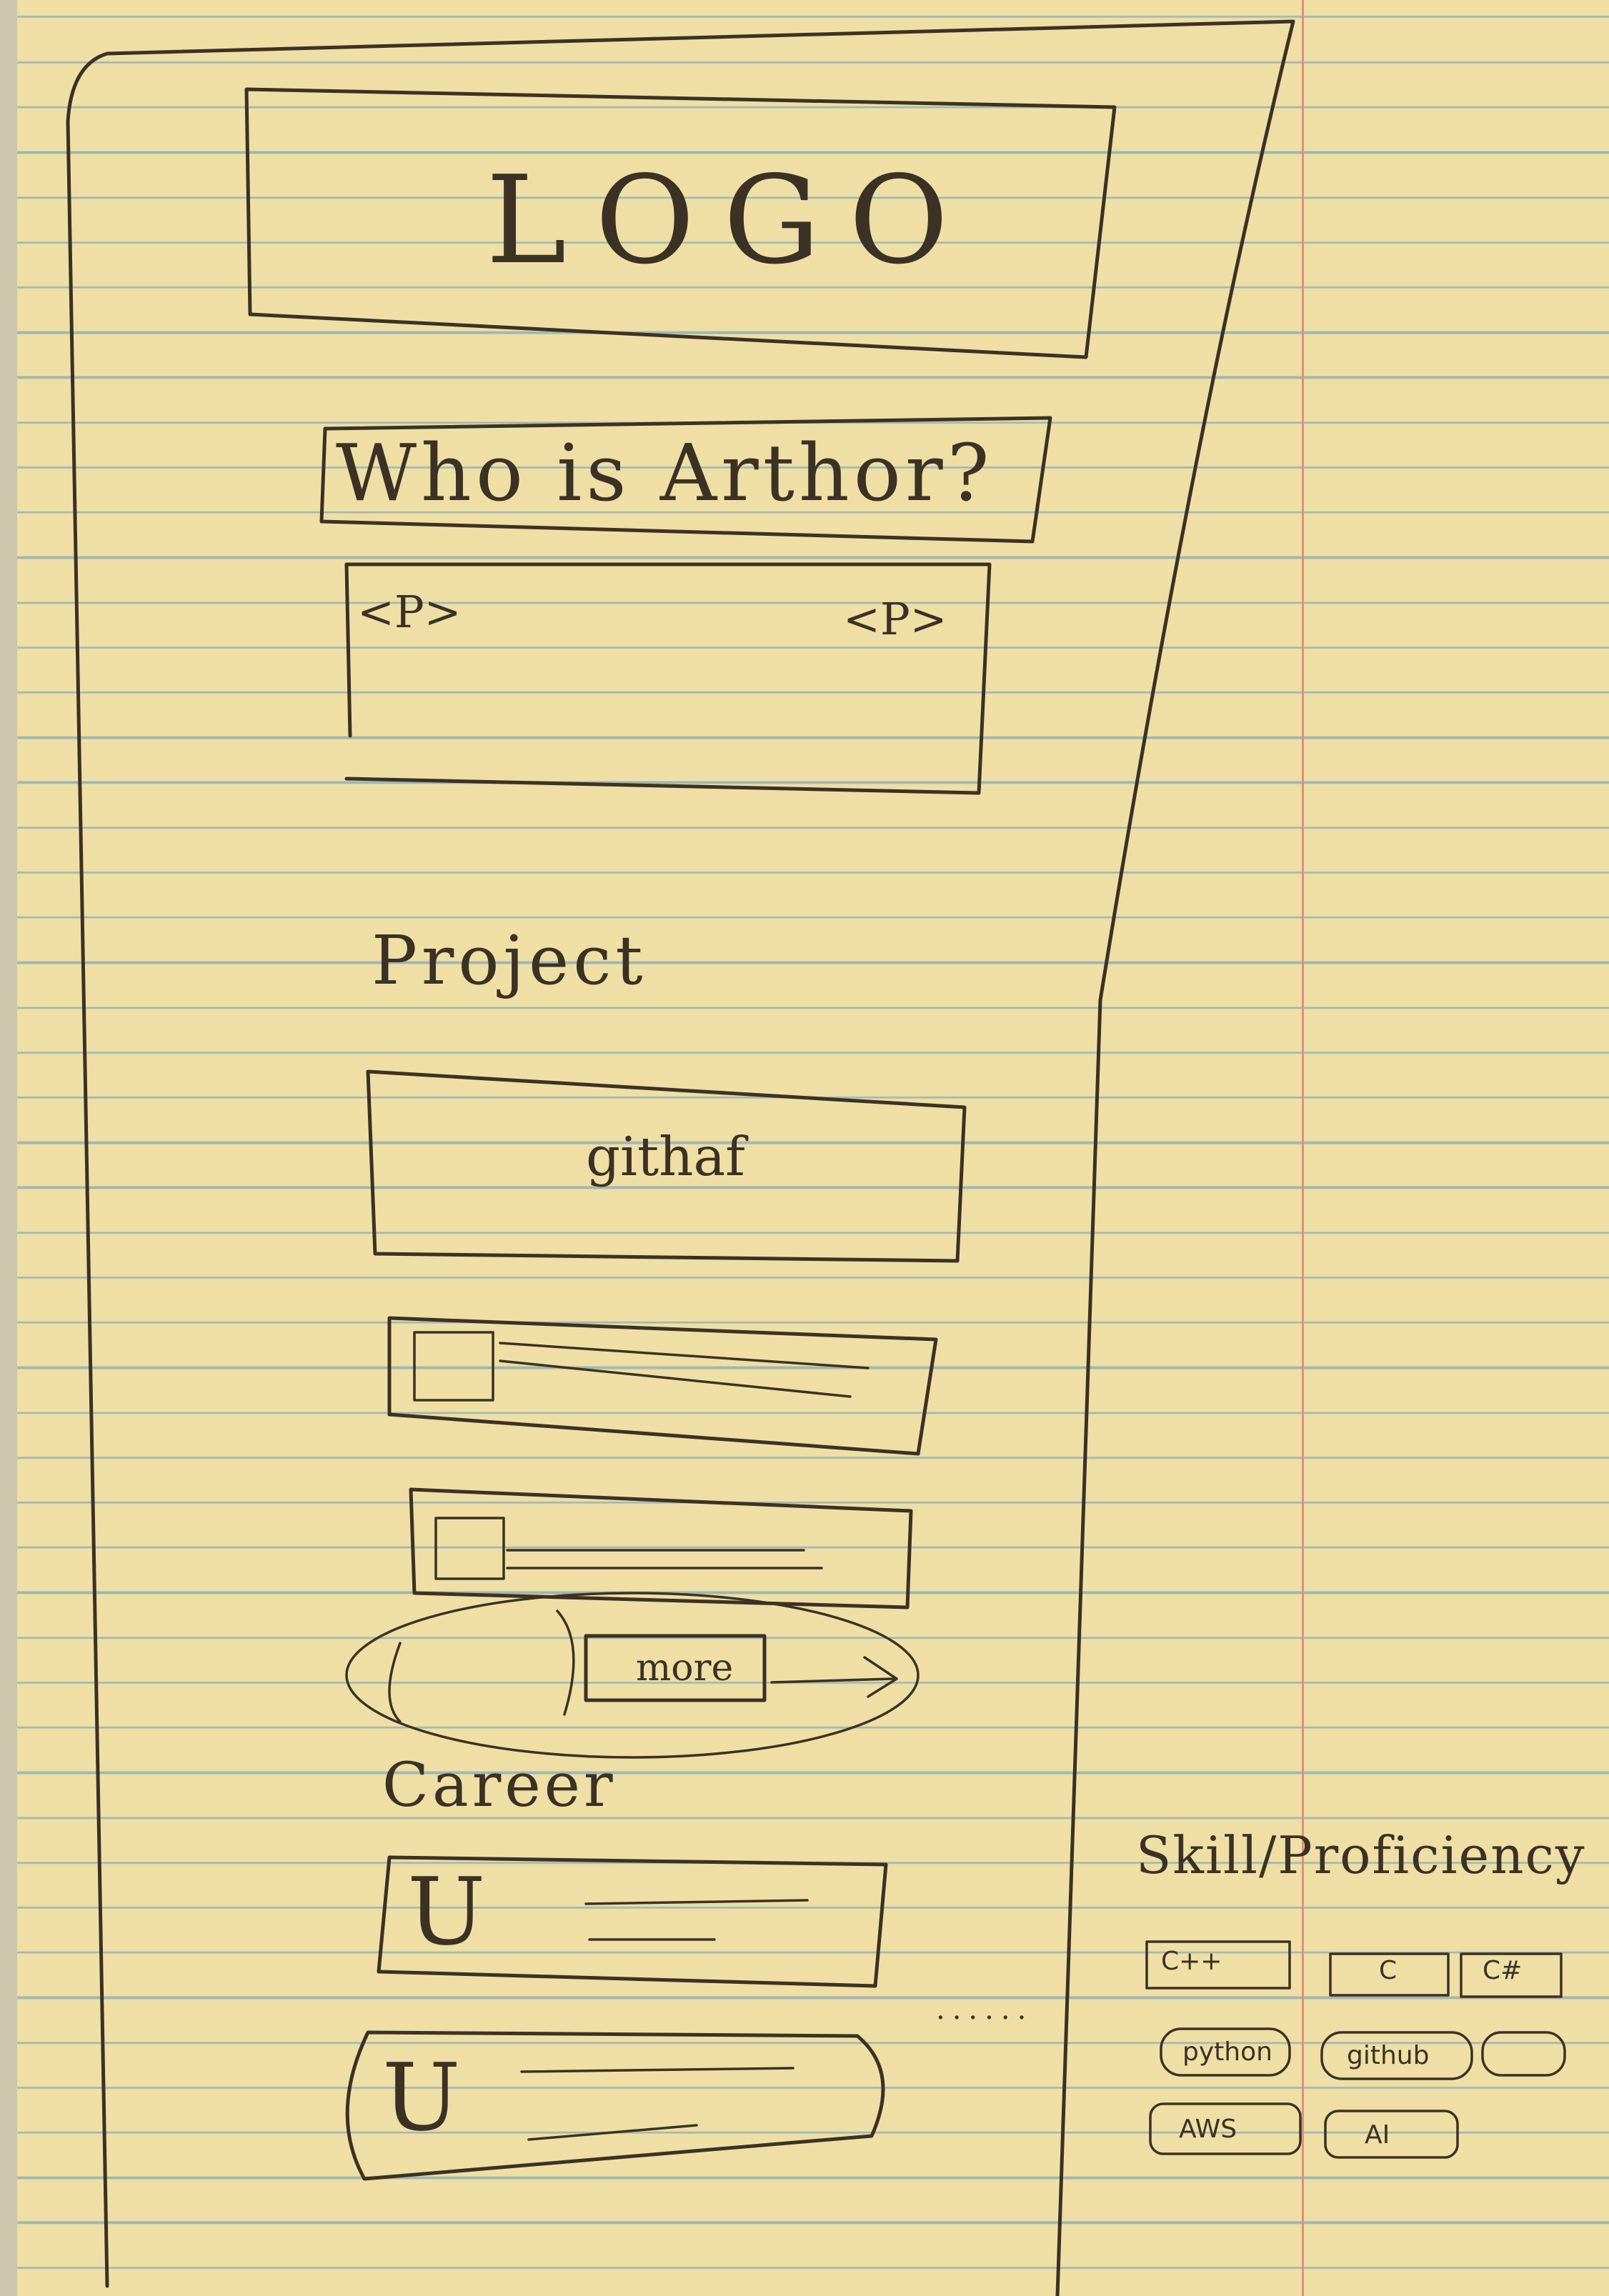 The height and width of the screenshot is (2296, 1609). Describe the element at coordinates (470, 1548) in the screenshot. I see `project-card-2-thumbnail` at that location.